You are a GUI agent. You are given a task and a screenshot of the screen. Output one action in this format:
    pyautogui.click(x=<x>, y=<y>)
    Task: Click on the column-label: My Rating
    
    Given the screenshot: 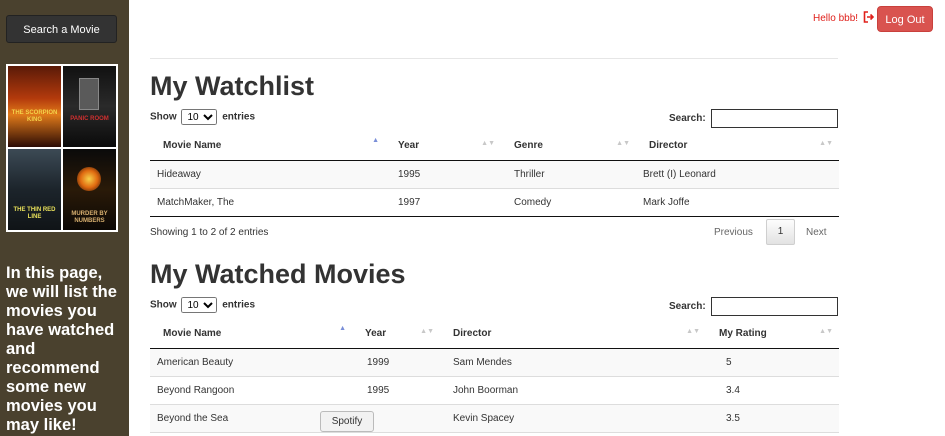 What is the action you would take?
    pyautogui.click(x=743, y=333)
    